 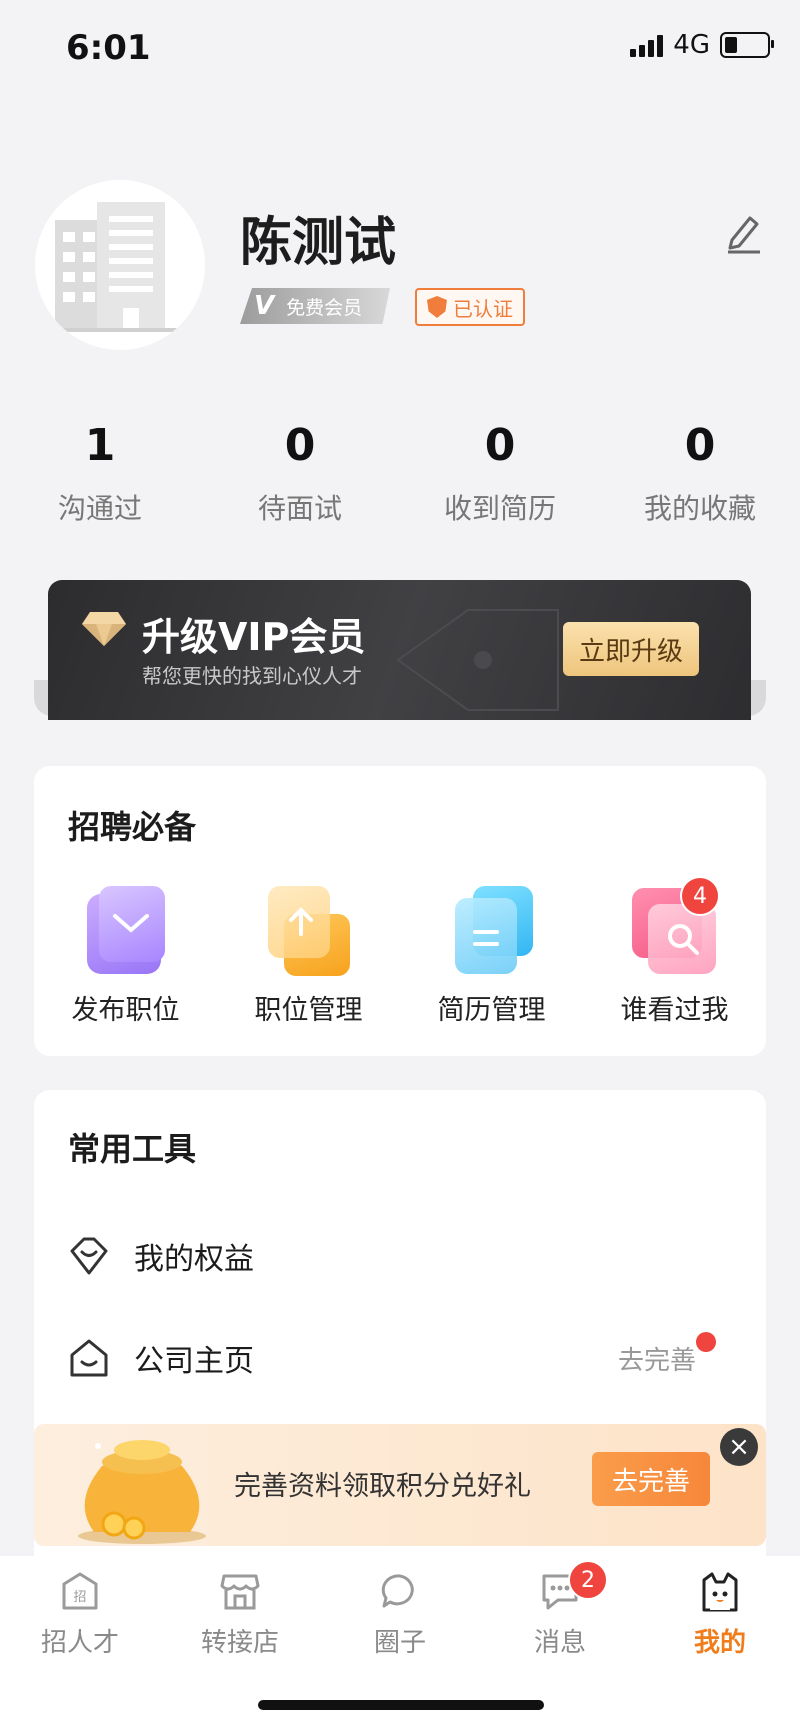 What do you see at coordinates (239, 1643) in the screenshot?
I see `nav-label: 转接店` at bounding box center [239, 1643].